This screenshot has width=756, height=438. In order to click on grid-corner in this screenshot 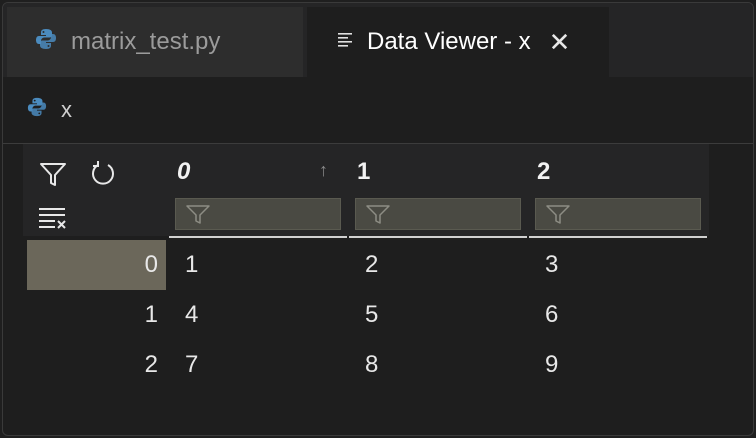, I will do `click(94, 190)`.